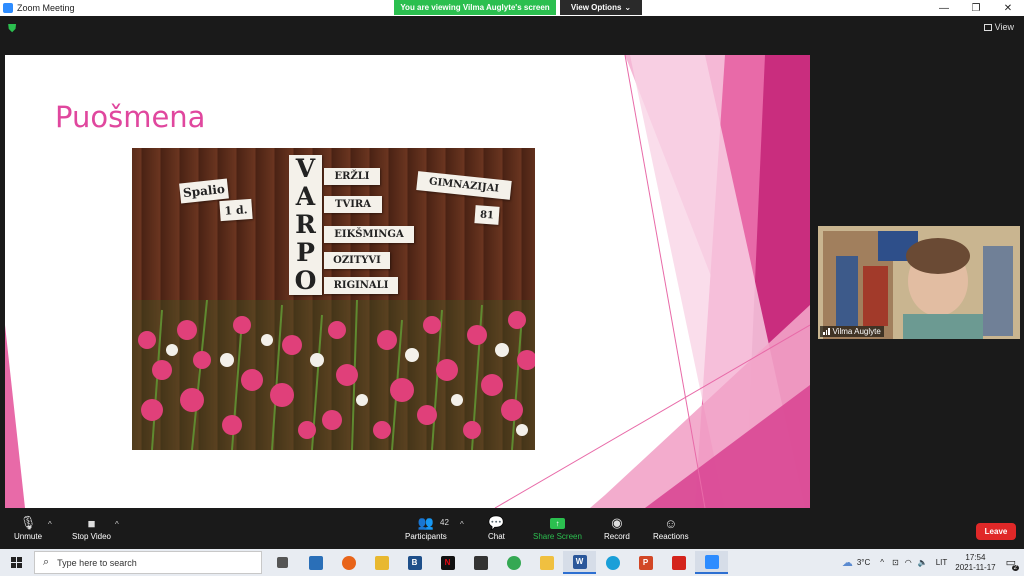 This screenshot has width=1024, height=576. I want to click on security-shield-icon: ⛊, so click(13, 29).